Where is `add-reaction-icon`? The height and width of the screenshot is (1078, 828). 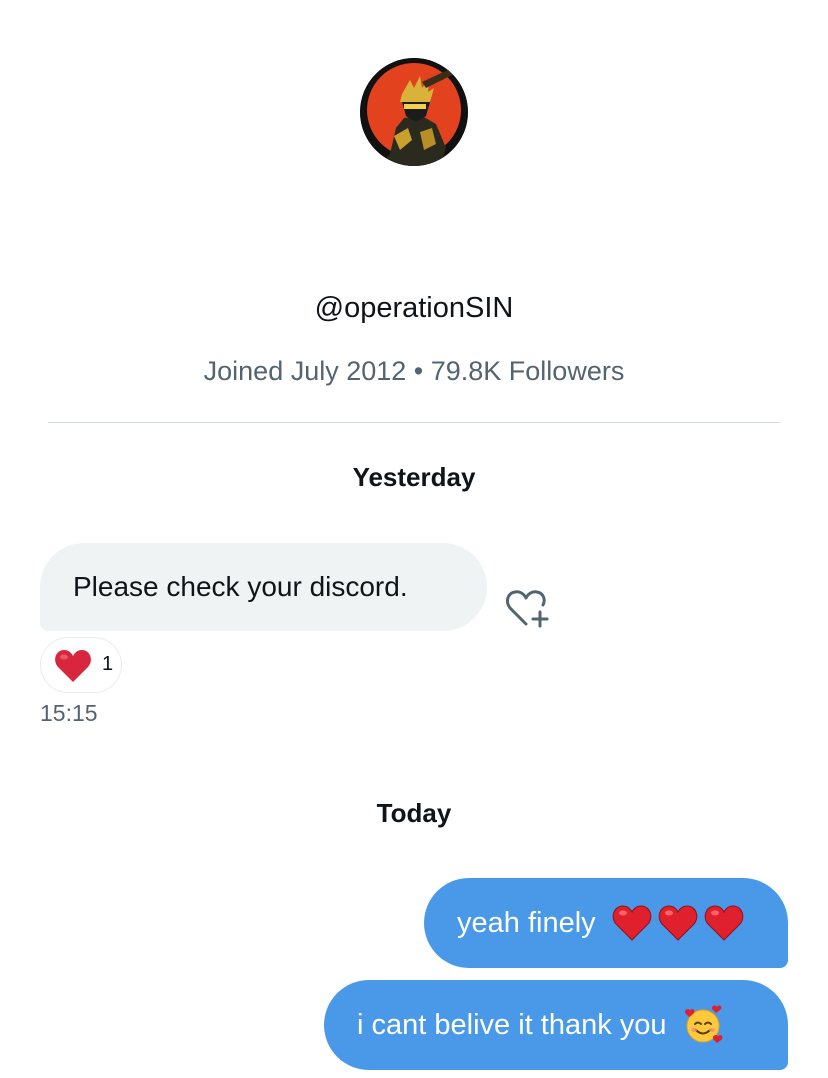
add-reaction-icon is located at coordinates (527, 607).